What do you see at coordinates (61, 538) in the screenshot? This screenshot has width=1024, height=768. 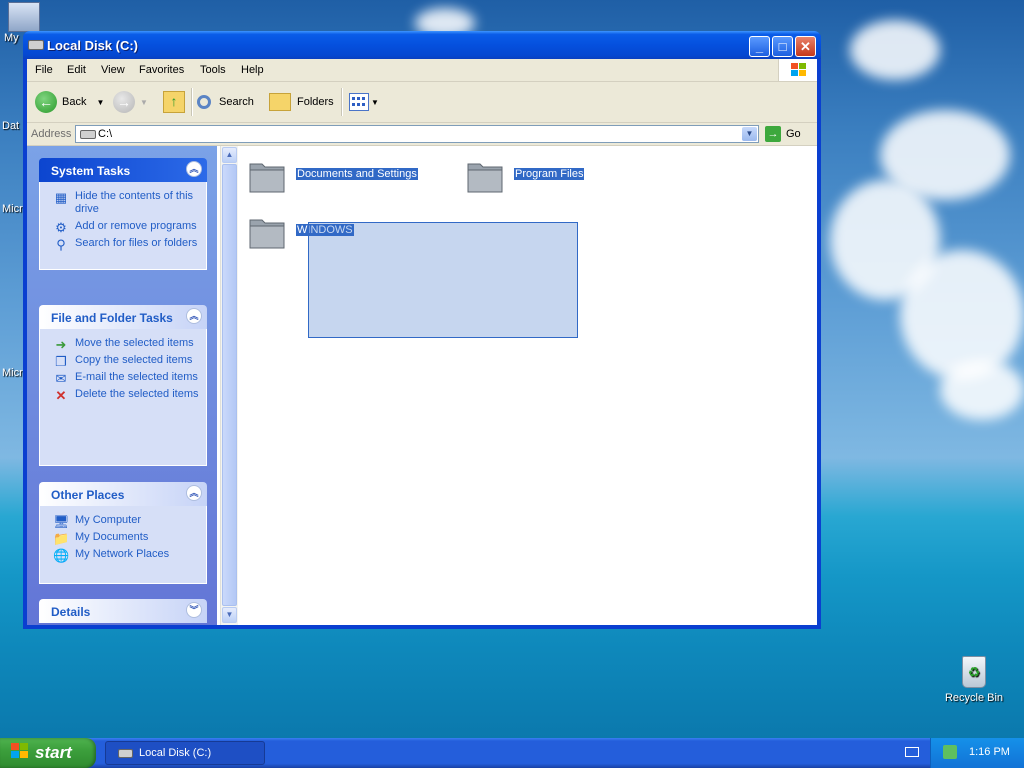 I see `documents-folder-icon: 📁` at bounding box center [61, 538].